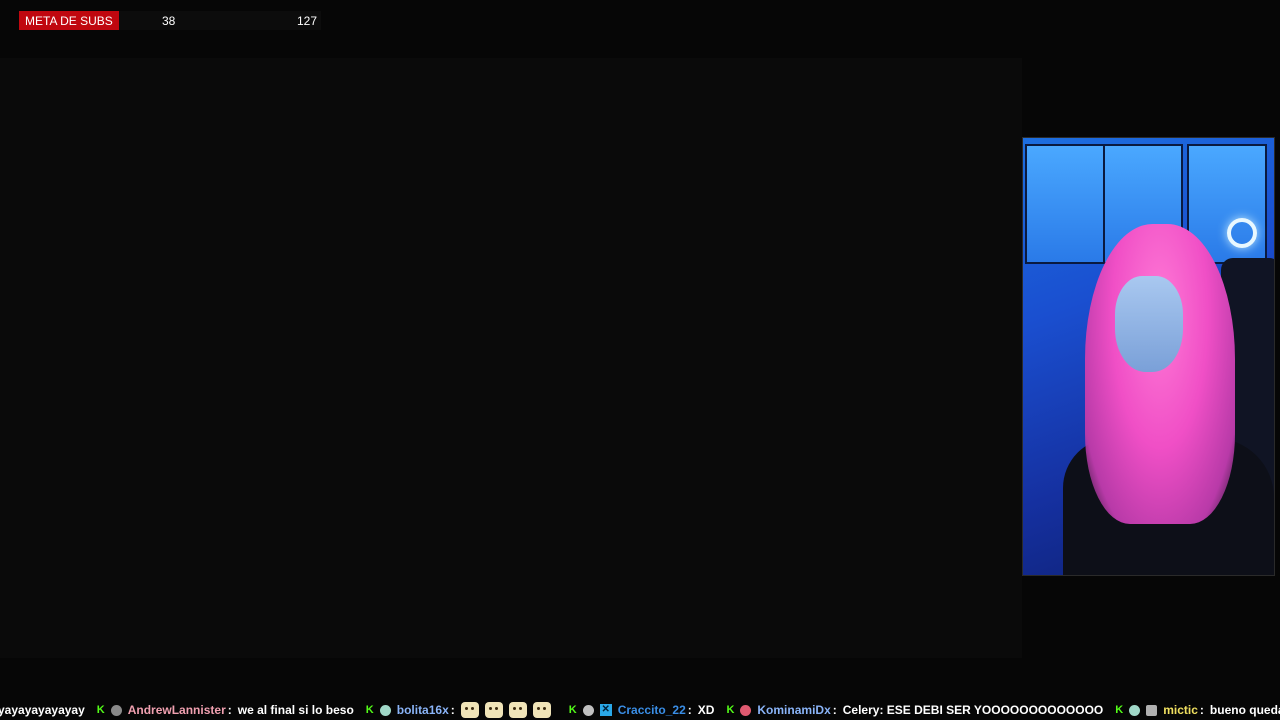  I want to click on avatar-badge-icon, so click(116, 710).